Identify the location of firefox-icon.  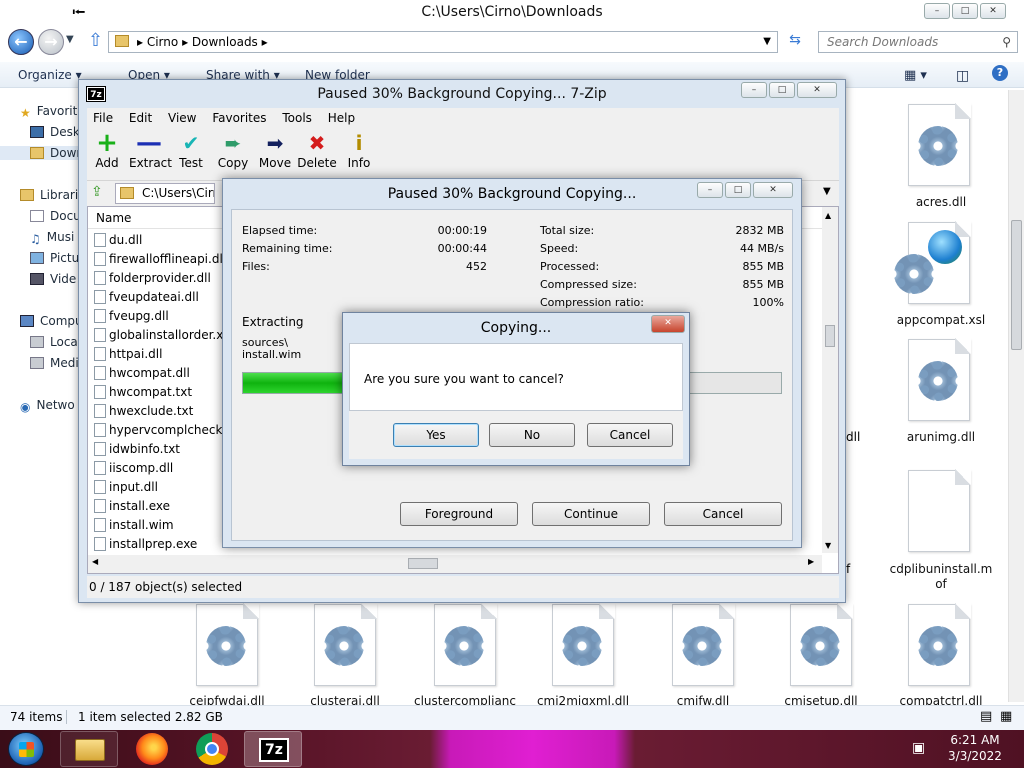
(152, 749).